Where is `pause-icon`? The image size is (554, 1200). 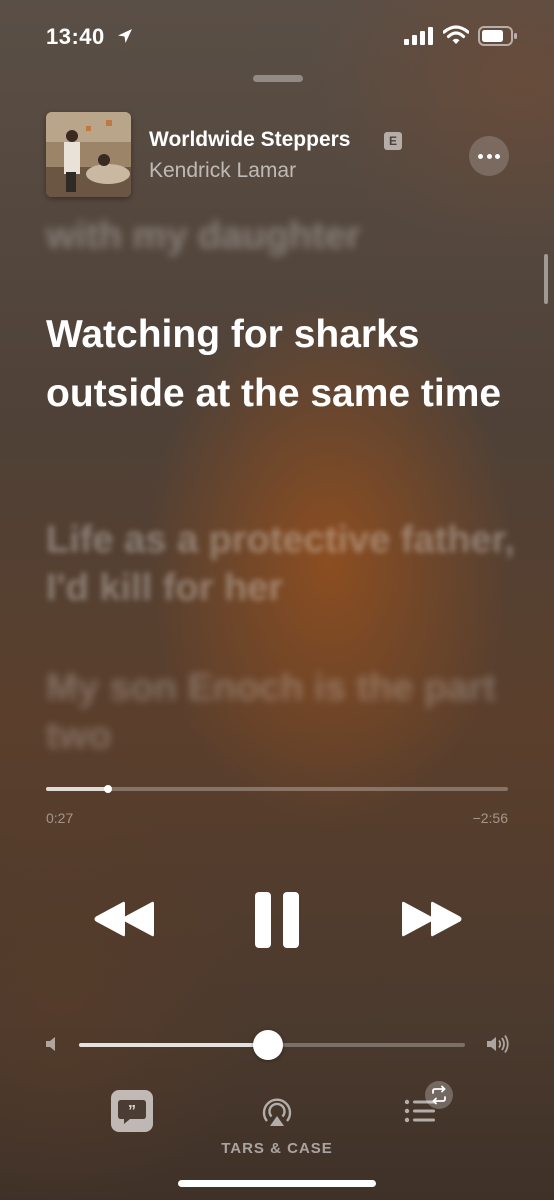 pause-icon is located at coordinates (277, 920).